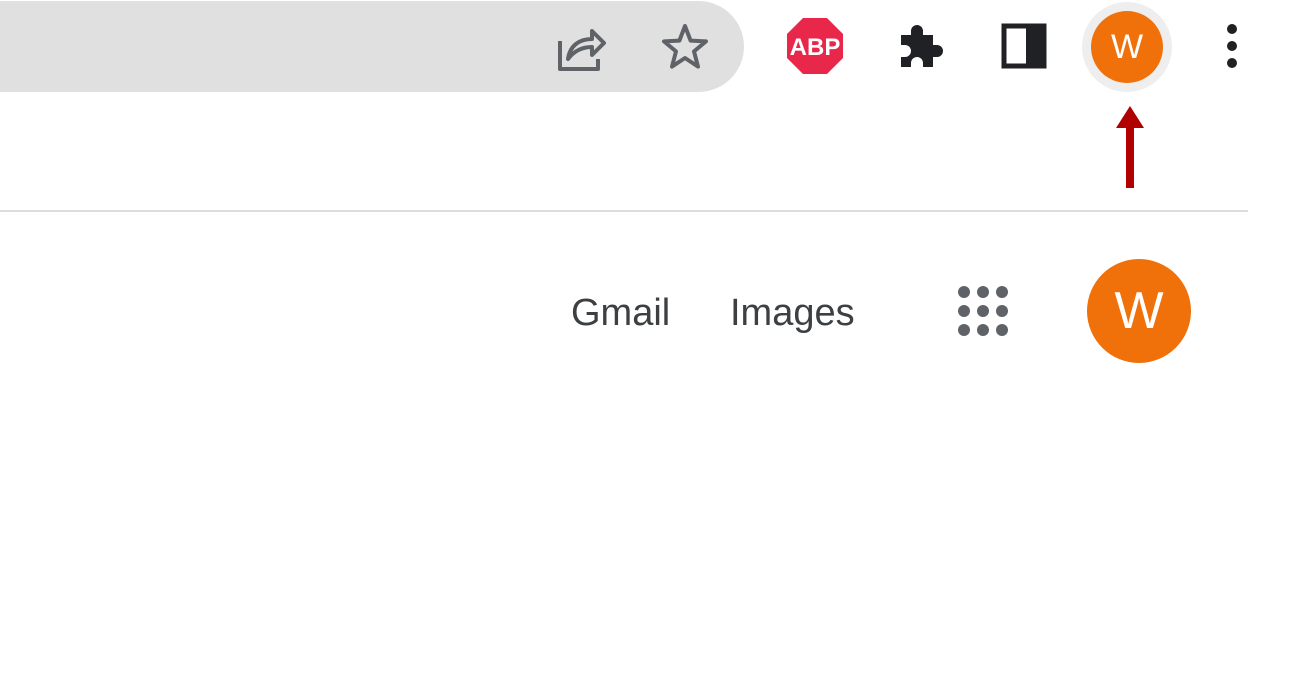  I want to click on extensions-button, so click(920, 46).